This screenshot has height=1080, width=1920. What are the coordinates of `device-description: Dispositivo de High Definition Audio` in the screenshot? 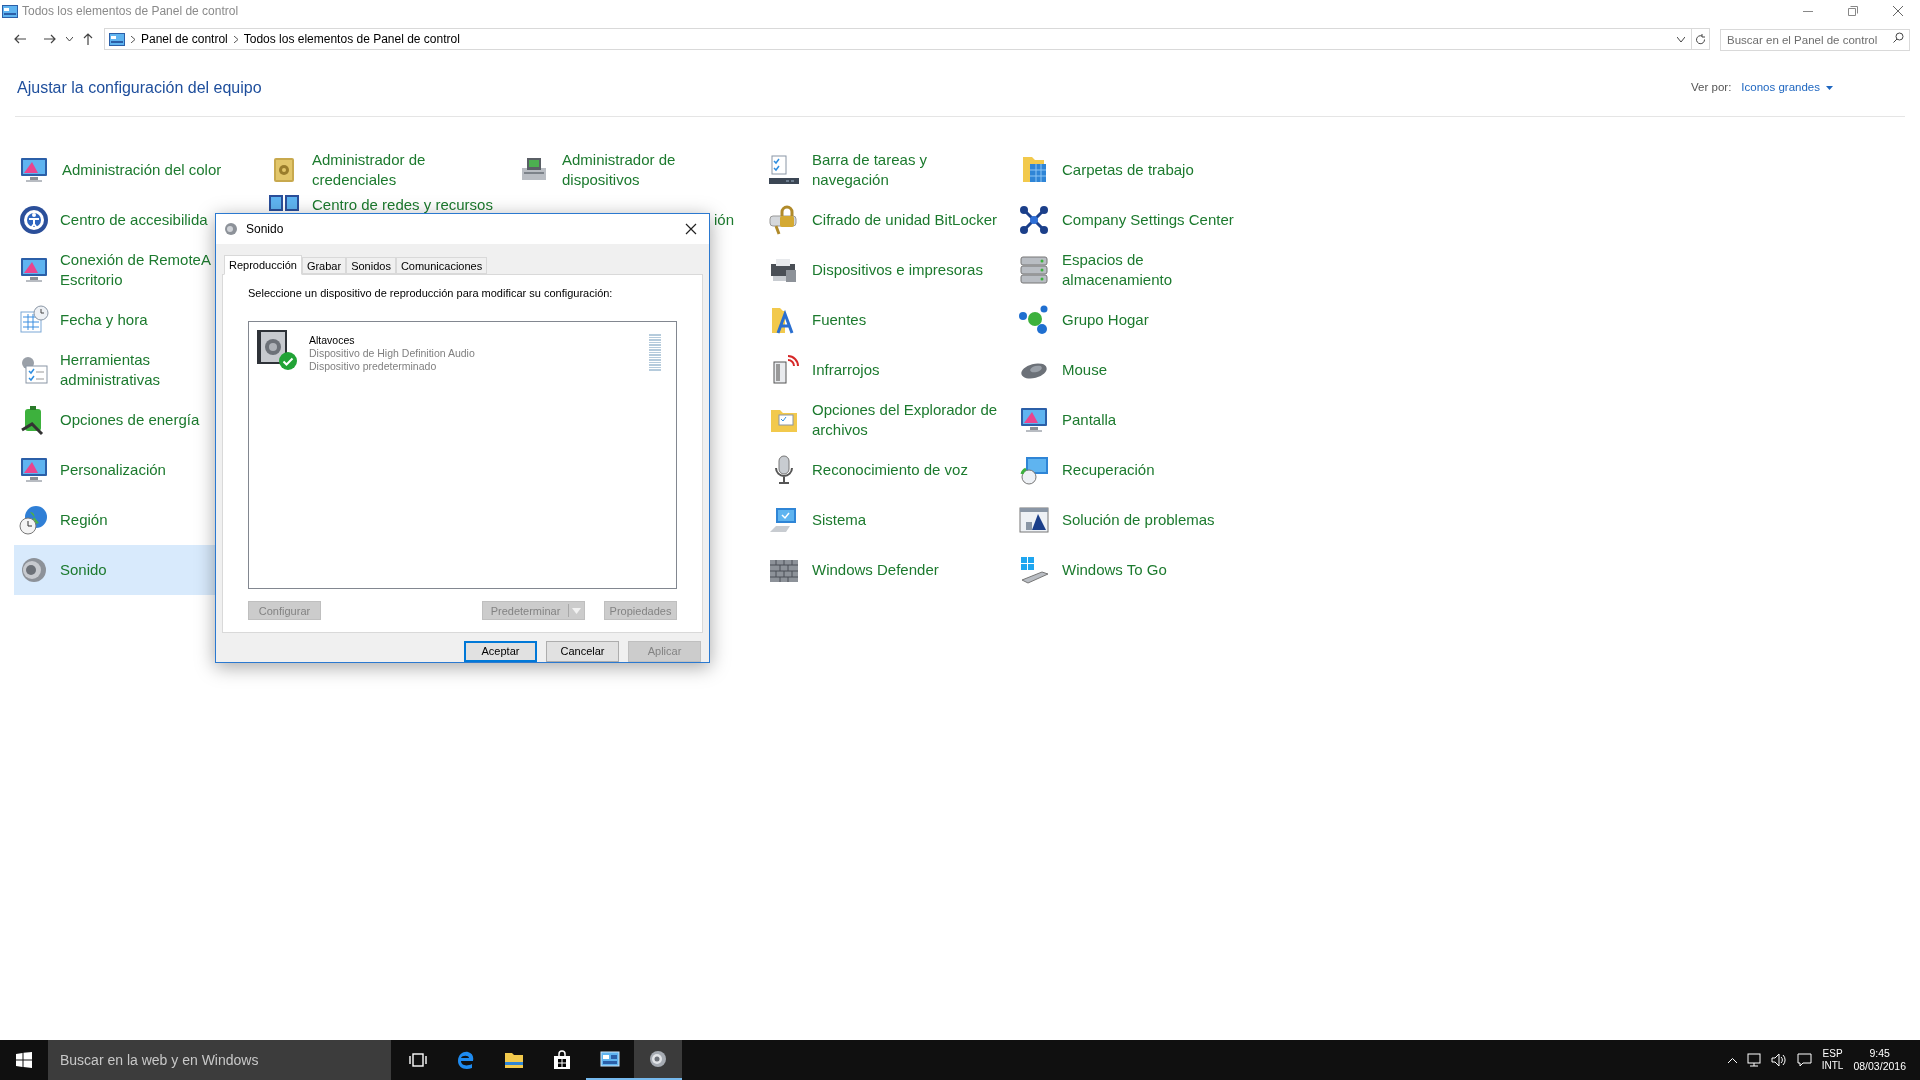 It's located at (392, 354).